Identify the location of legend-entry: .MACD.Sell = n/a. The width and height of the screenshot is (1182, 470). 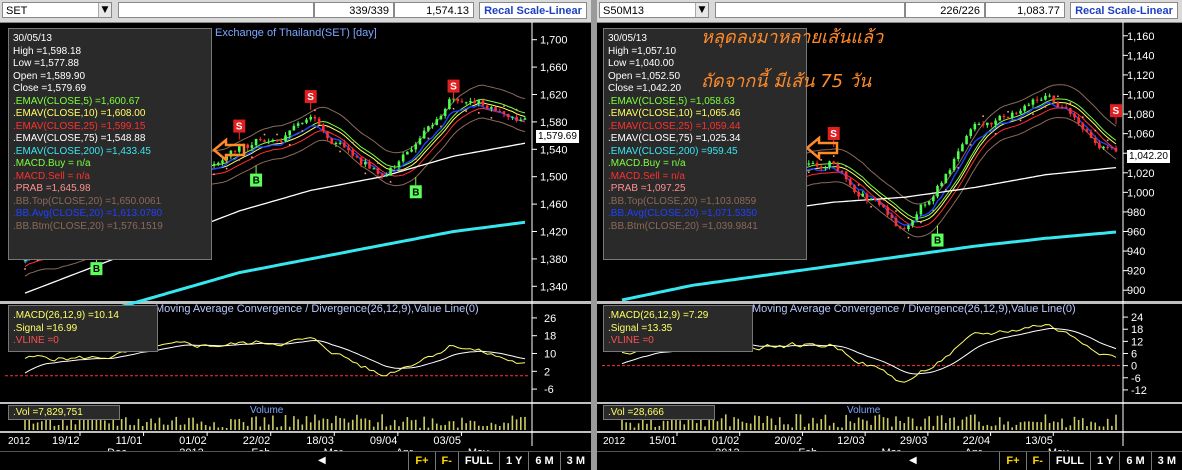
(646, 176).